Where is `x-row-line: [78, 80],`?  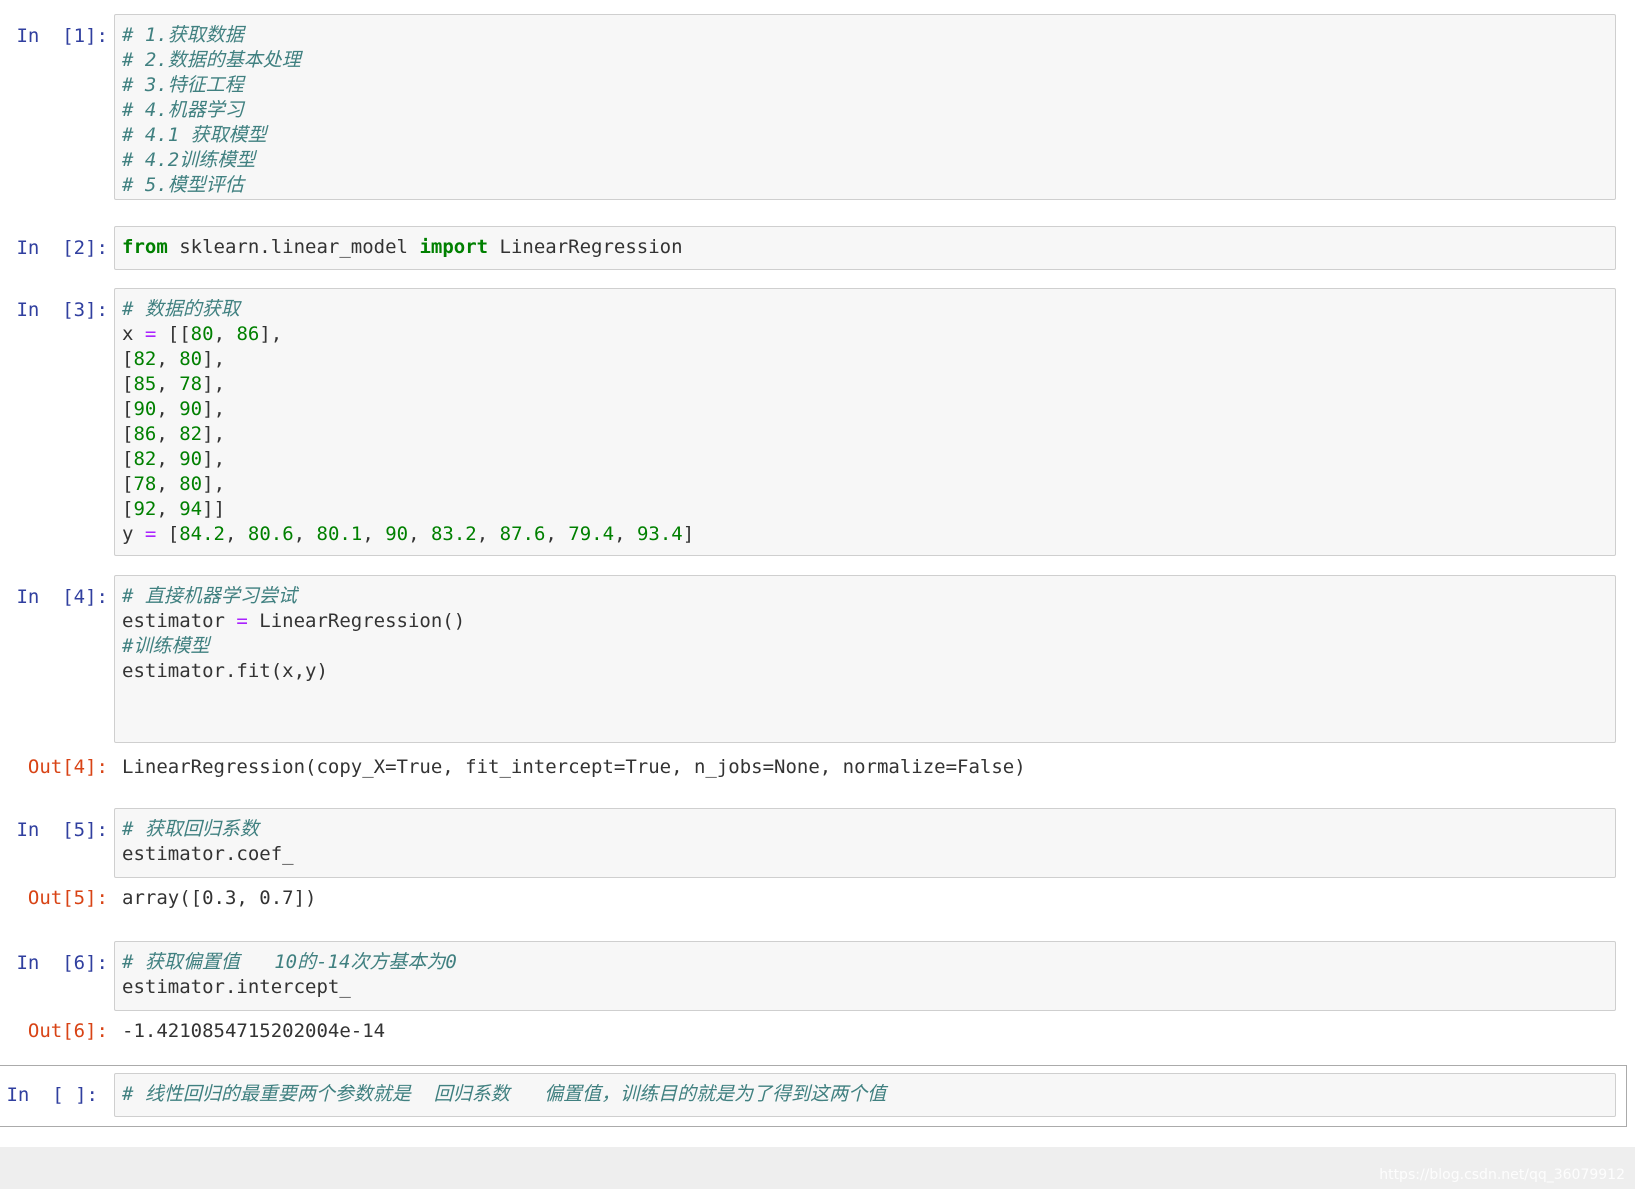
x-row-line: [78, 80], is located at coordinates (865, 484).